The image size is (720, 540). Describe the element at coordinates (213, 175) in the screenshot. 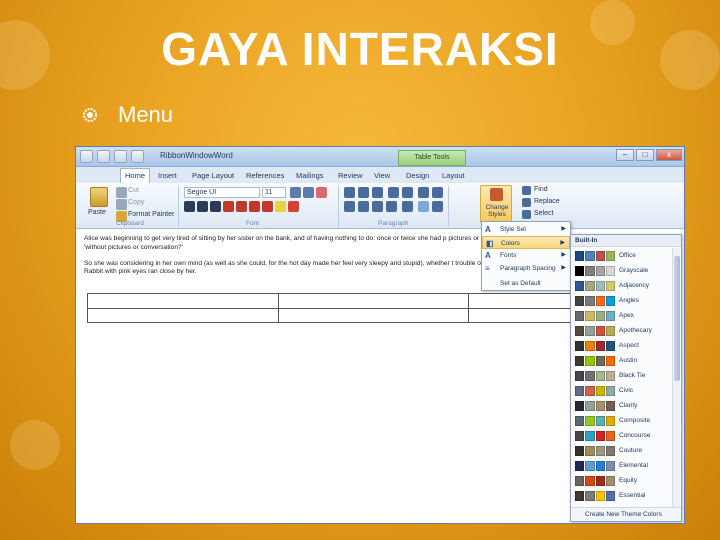

I see `tab-page-layout: Page Layout` at that location.